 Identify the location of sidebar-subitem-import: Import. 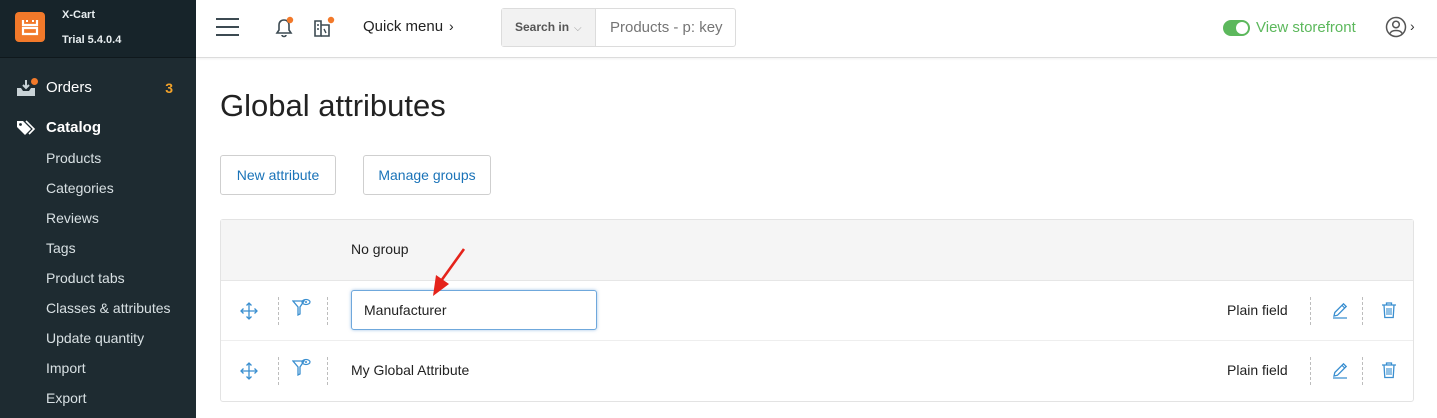
(66, 368).